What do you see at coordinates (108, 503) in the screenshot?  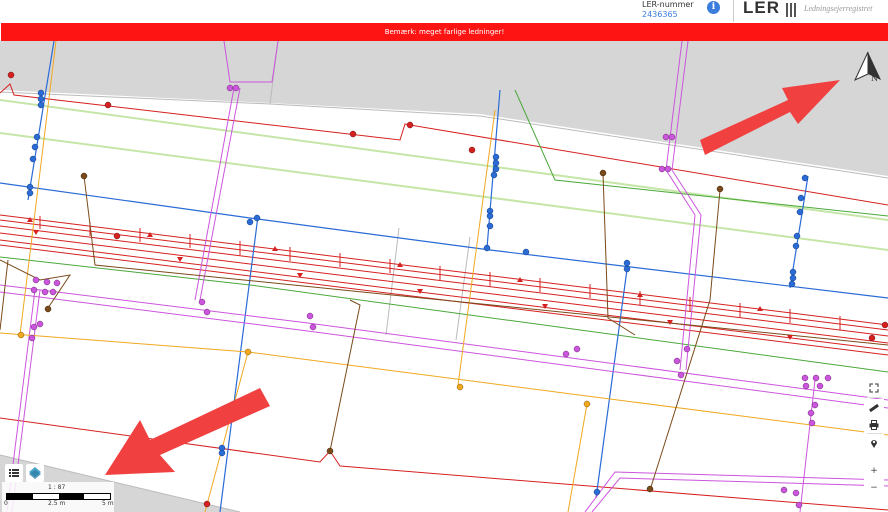 I see `scale-label-end: 5 m` at bounding box center [108, 503].